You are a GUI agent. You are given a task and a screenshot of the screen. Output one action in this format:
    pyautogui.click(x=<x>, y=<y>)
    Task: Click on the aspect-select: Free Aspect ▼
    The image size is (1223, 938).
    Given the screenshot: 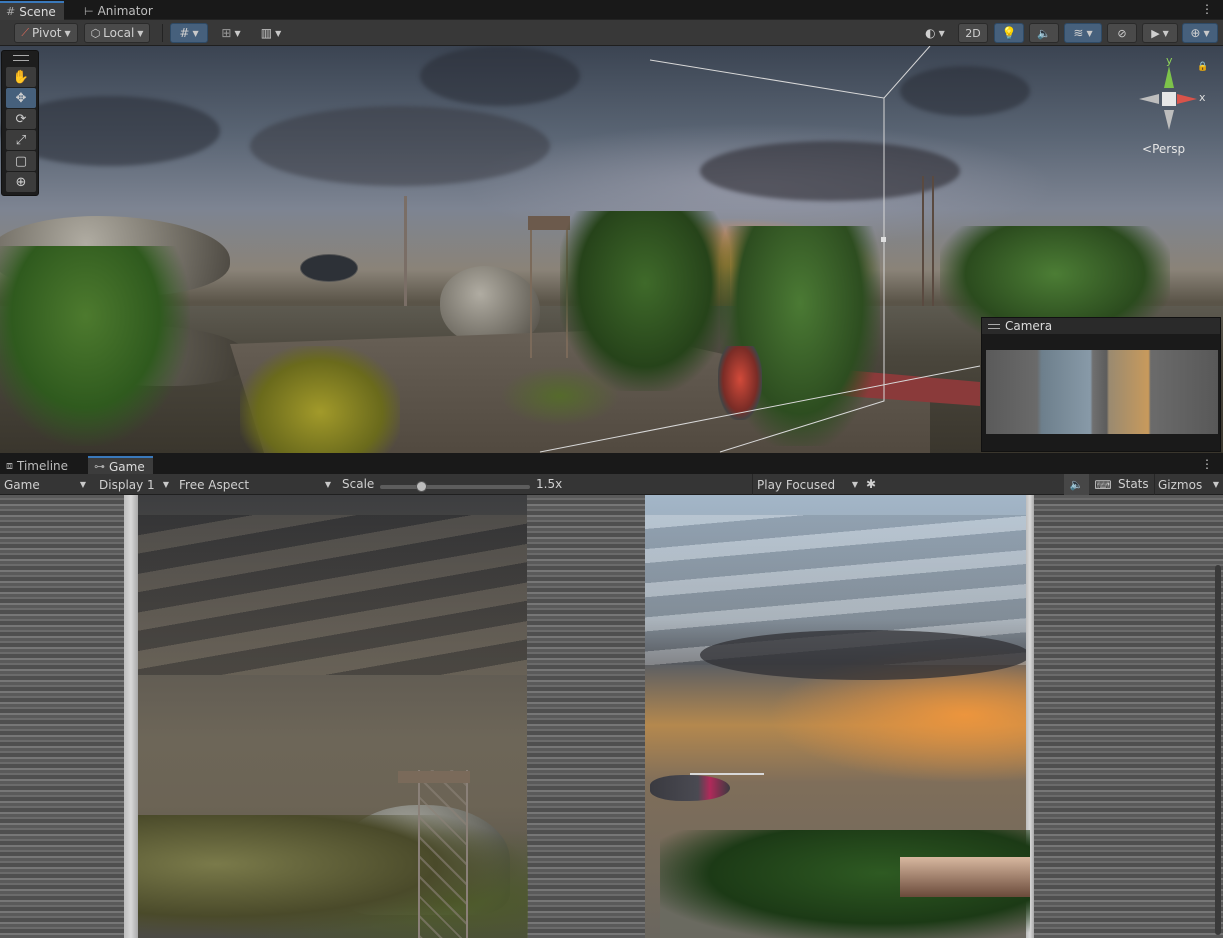 What is the action you would take?
    pyautogui.click(x=255, y=484)
    